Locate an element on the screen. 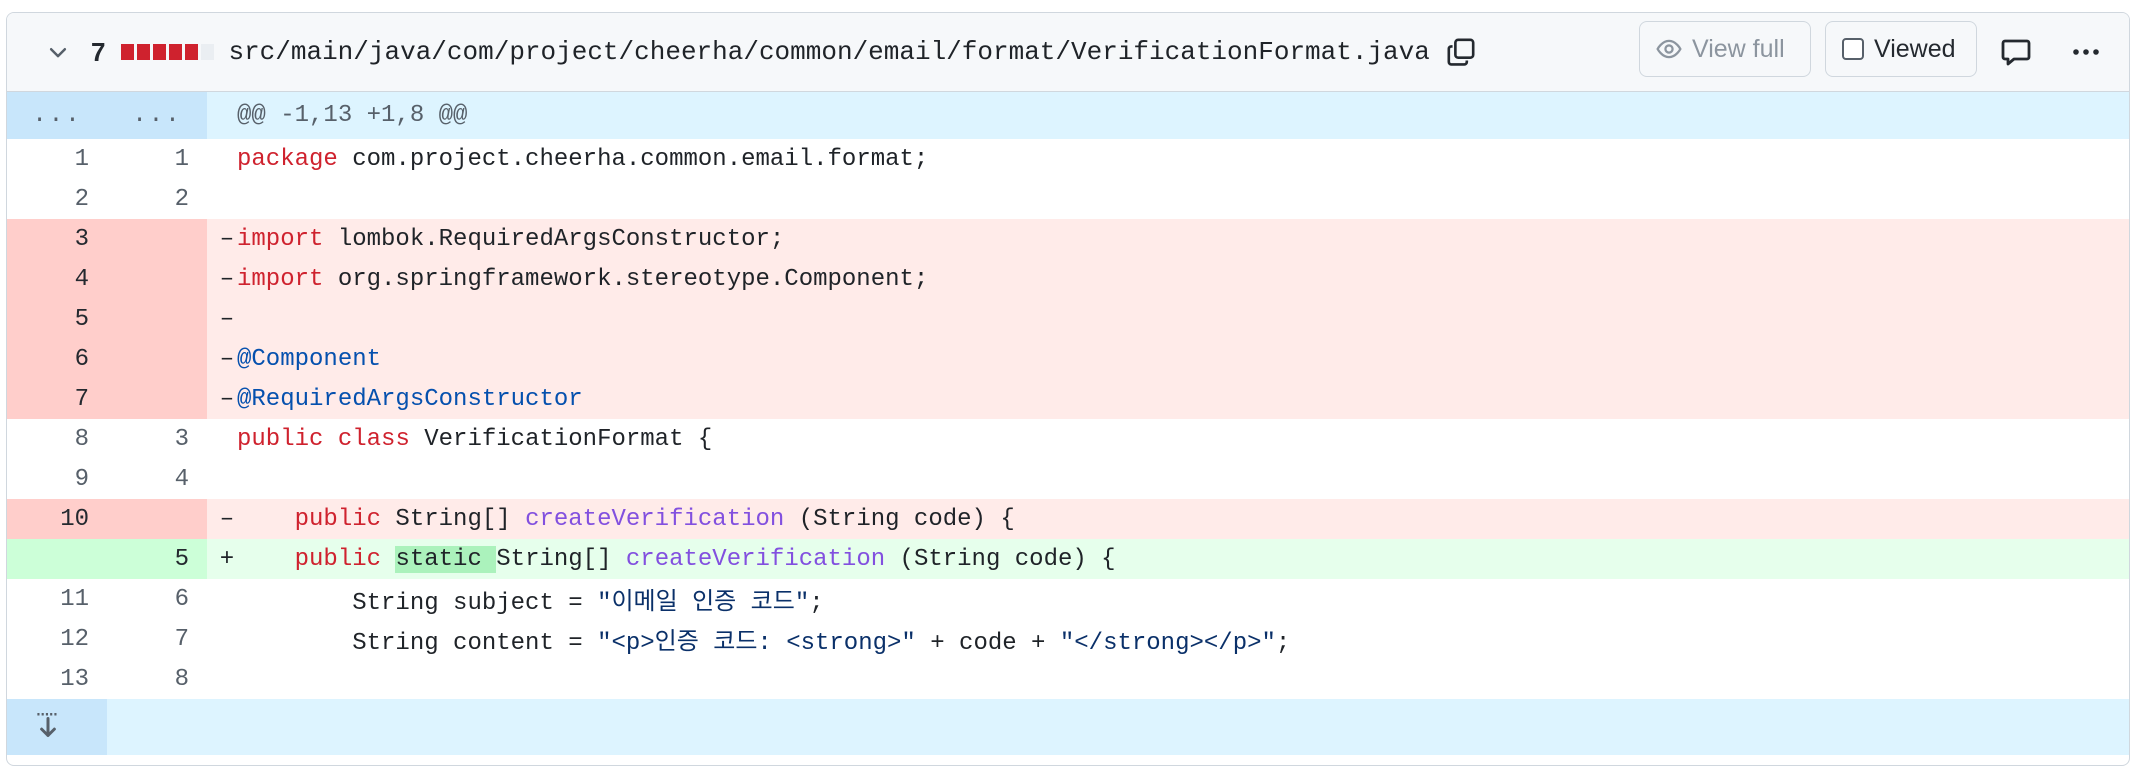  viewed-label: Viewed is located at coordinates (1915, 48).